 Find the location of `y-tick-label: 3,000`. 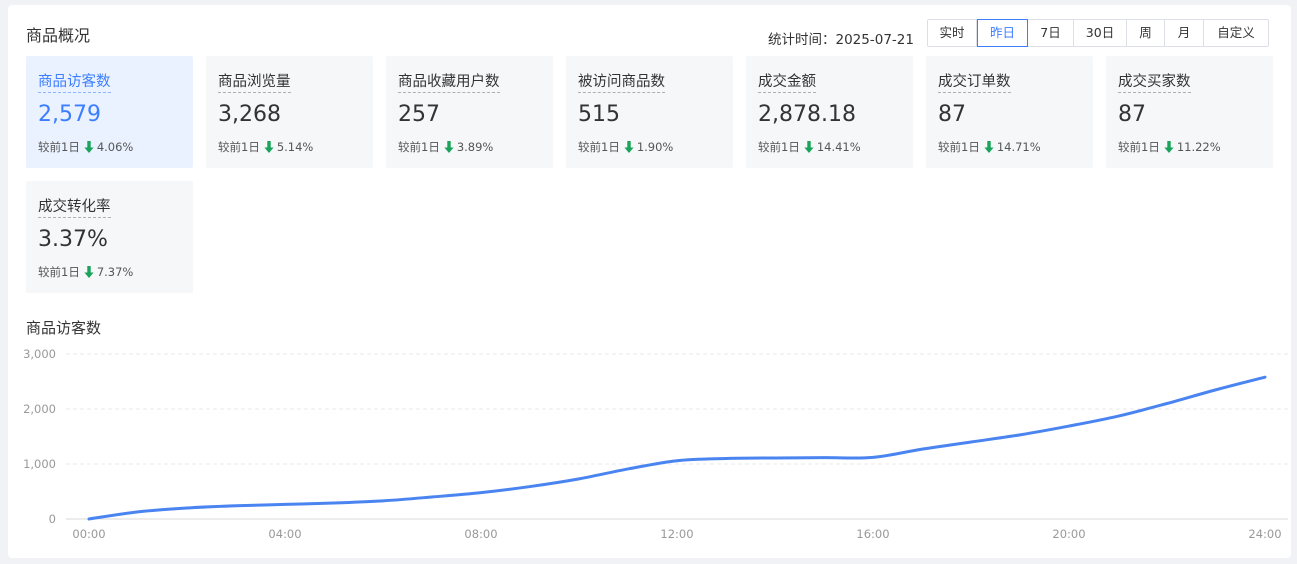

y-tick-label: 3,000 is located at coordinates (39, 354).